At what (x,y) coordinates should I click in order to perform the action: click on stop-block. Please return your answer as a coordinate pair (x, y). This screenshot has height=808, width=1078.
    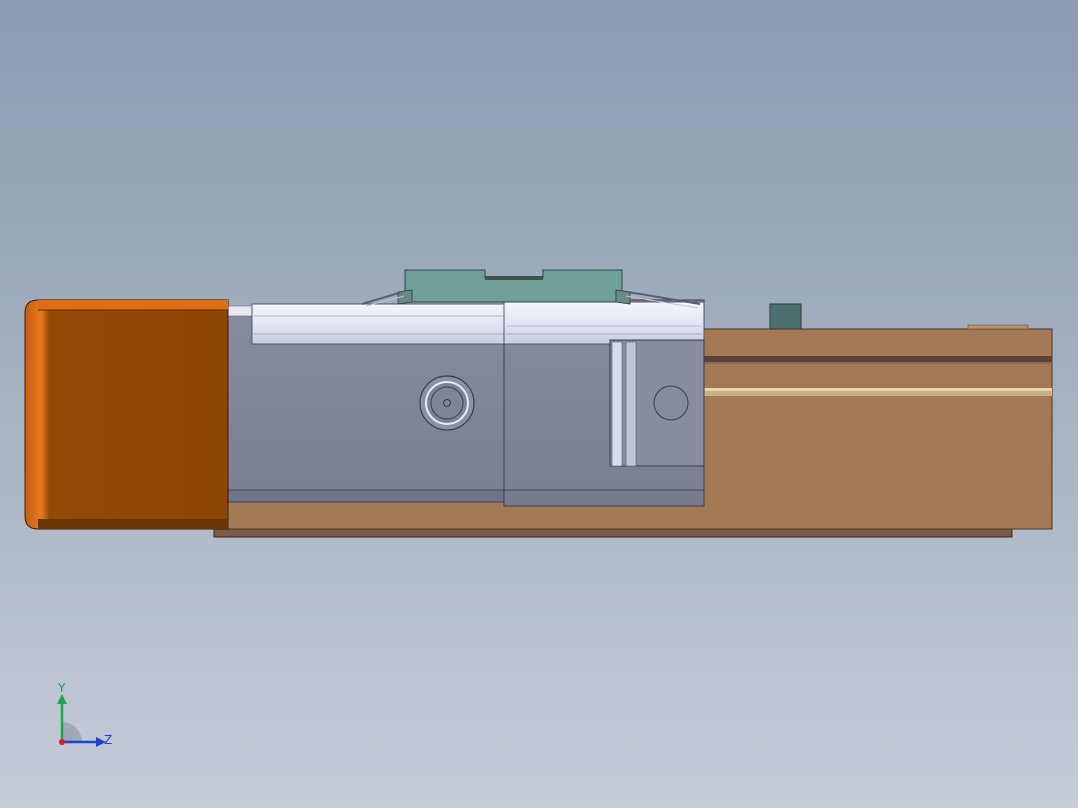
    Looking at the image, I should click on (785, 316).